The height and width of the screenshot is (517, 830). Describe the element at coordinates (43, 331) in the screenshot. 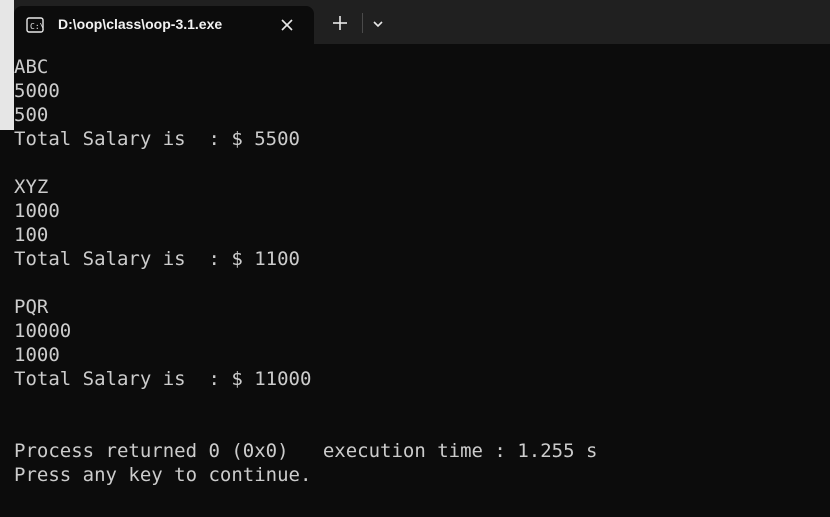

I see `console-line: 10000` at that location.